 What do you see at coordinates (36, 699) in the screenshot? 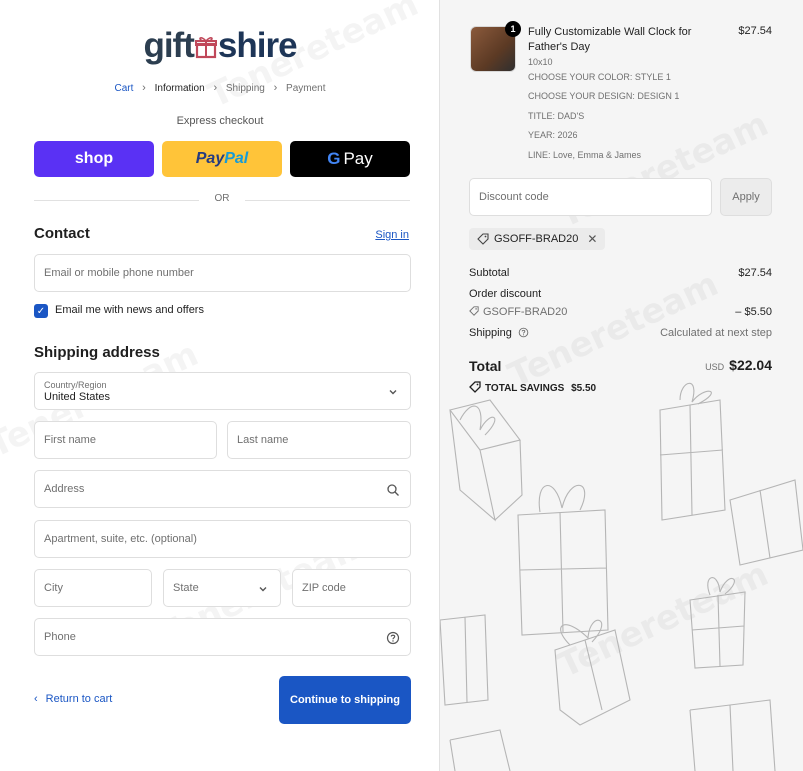
I see `chevron-left-icon: ‹` at bounding box center [36, 699].